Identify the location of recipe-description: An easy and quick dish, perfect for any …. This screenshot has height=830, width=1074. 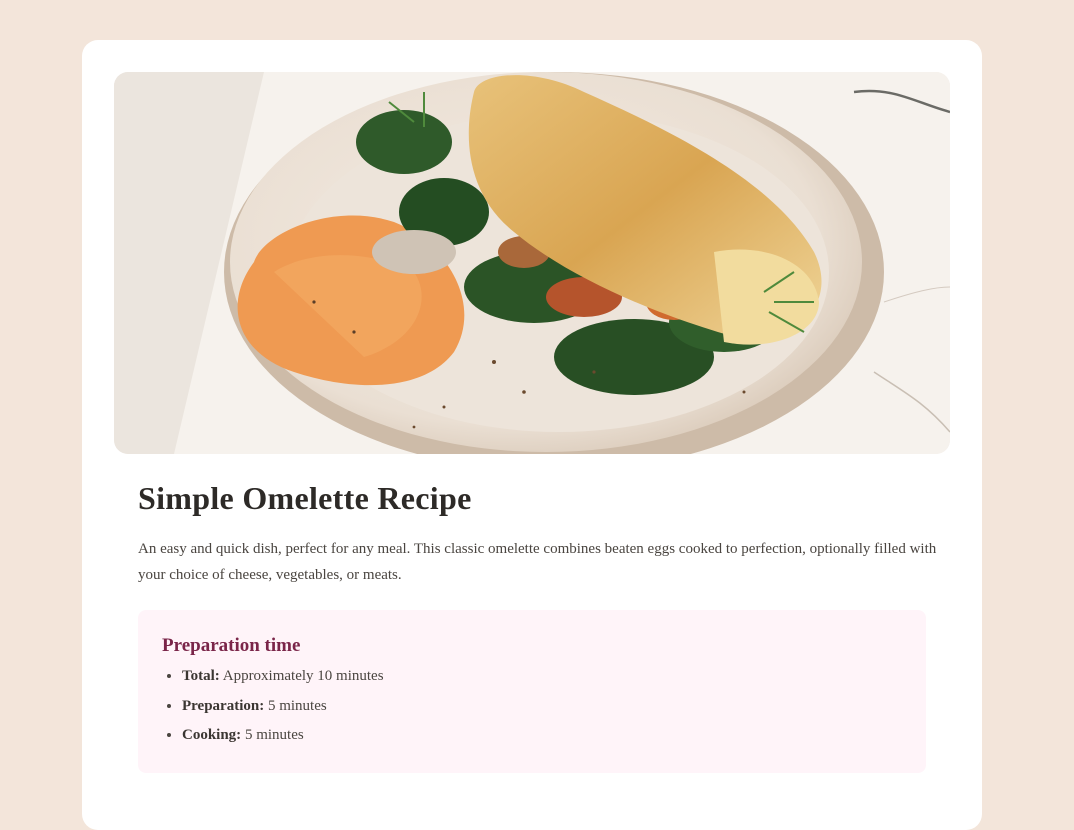
(537, 562).